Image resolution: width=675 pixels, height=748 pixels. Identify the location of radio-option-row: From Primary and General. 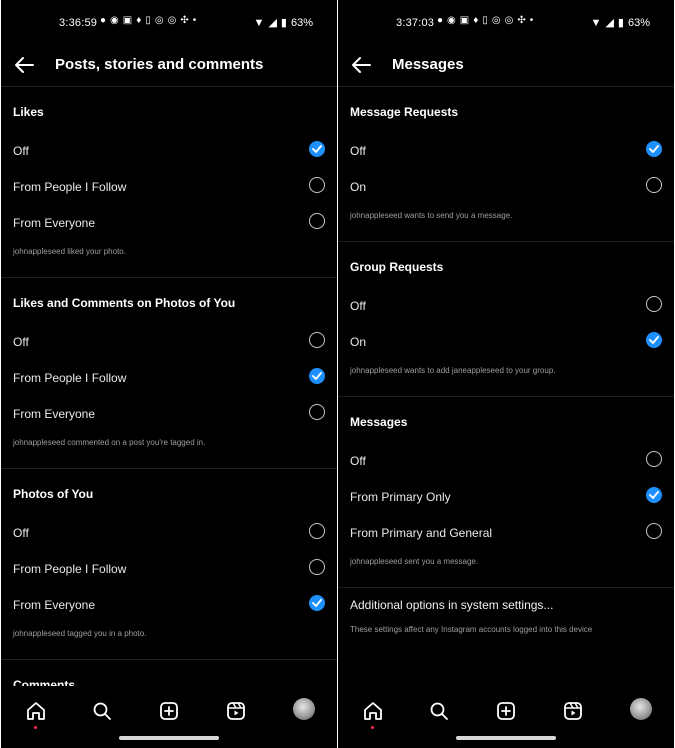
(506, 533).